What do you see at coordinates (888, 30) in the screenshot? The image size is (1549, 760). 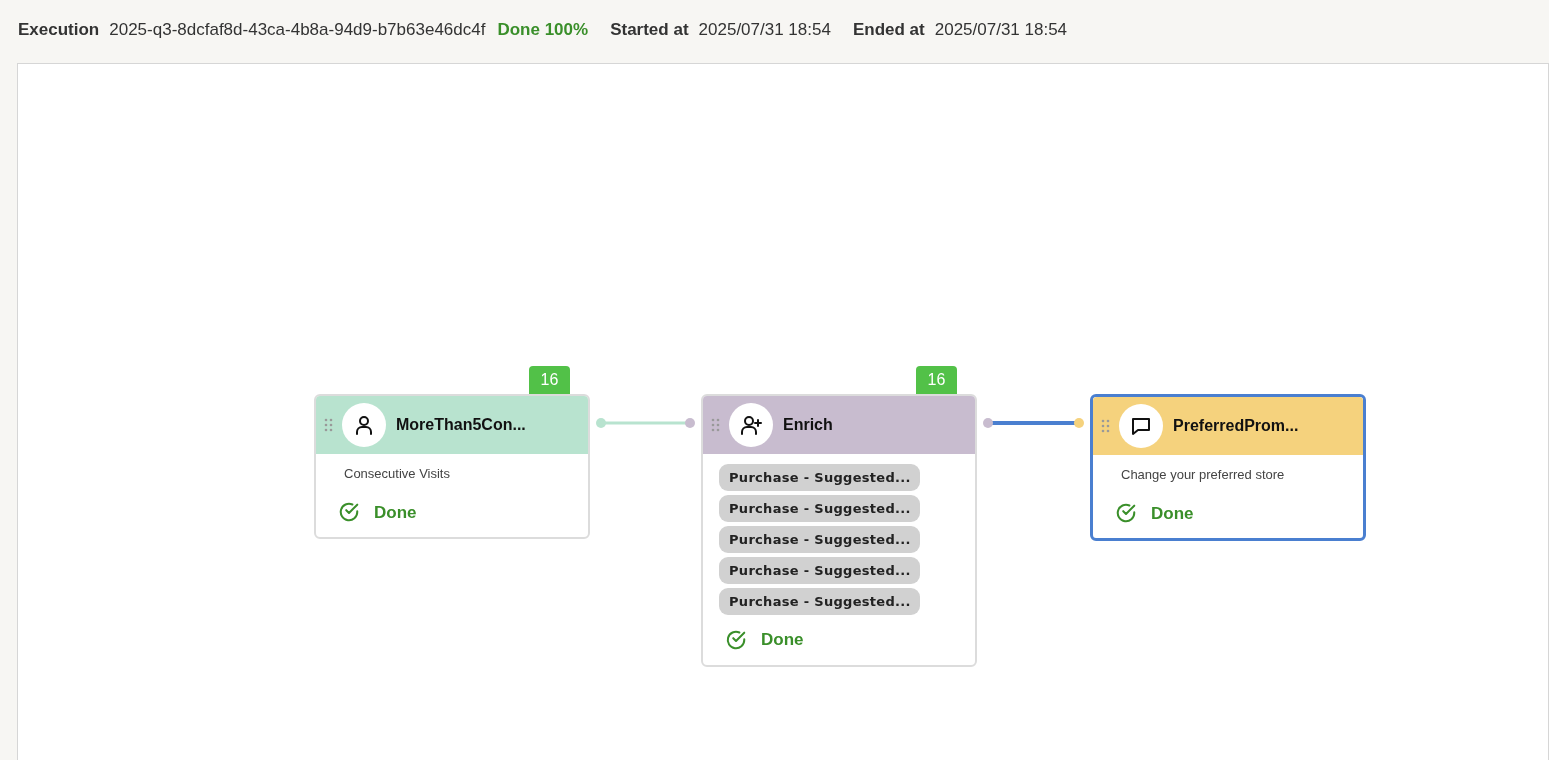 I see `ended-label: Ended at` at bounding box center [888, 30].